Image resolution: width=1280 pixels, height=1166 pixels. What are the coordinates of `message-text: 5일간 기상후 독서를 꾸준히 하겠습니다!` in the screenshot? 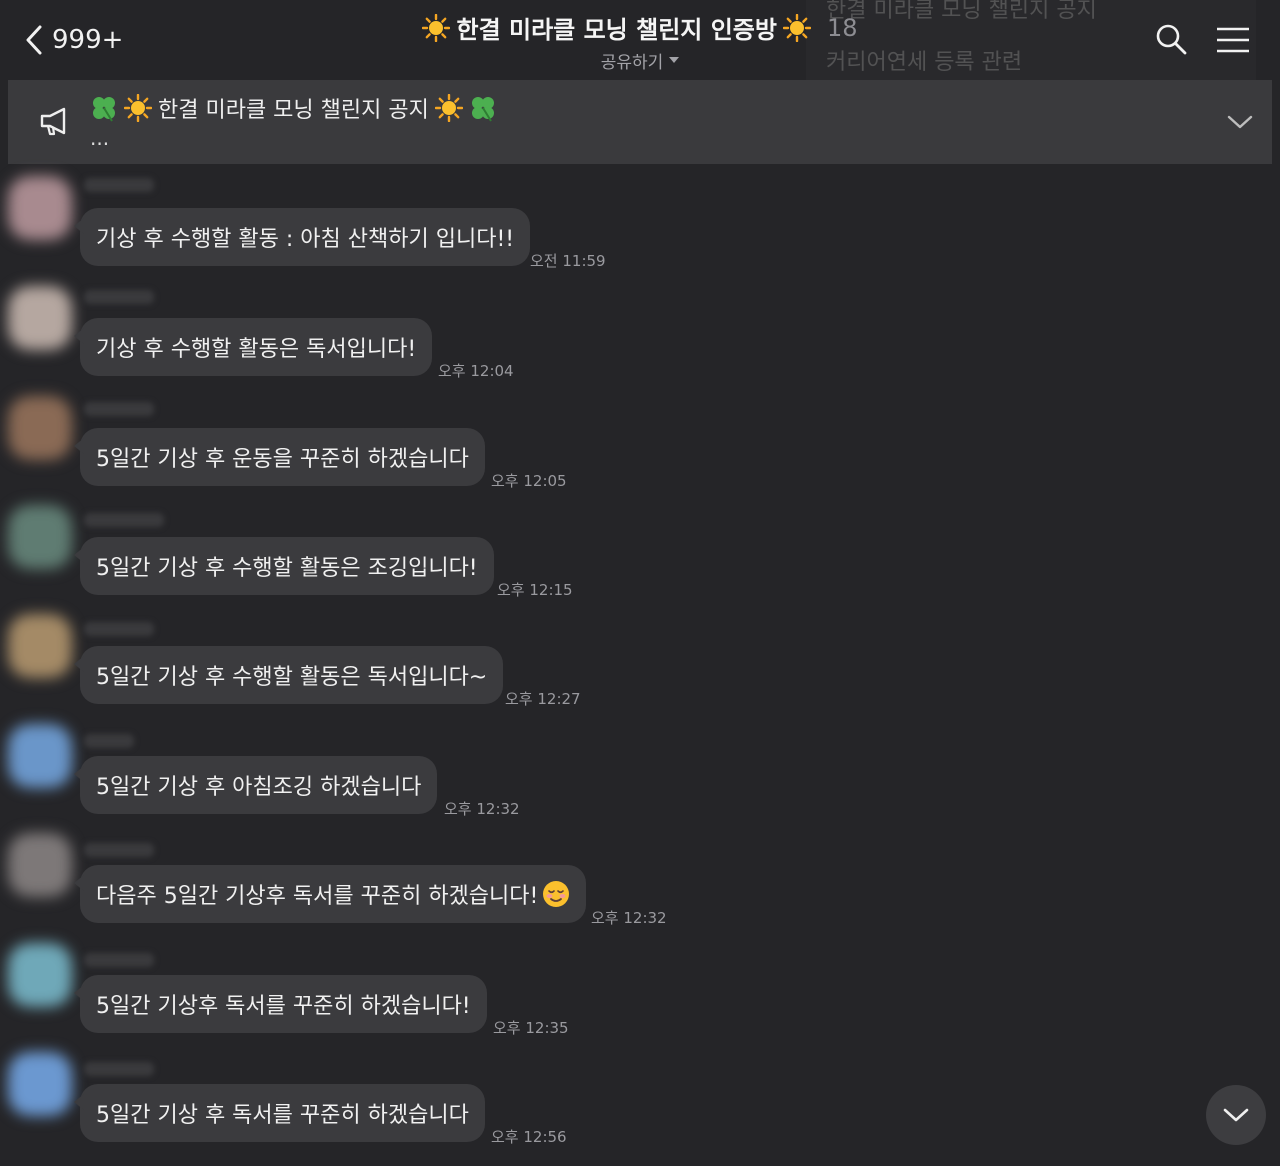 It's located at (283, 1006).